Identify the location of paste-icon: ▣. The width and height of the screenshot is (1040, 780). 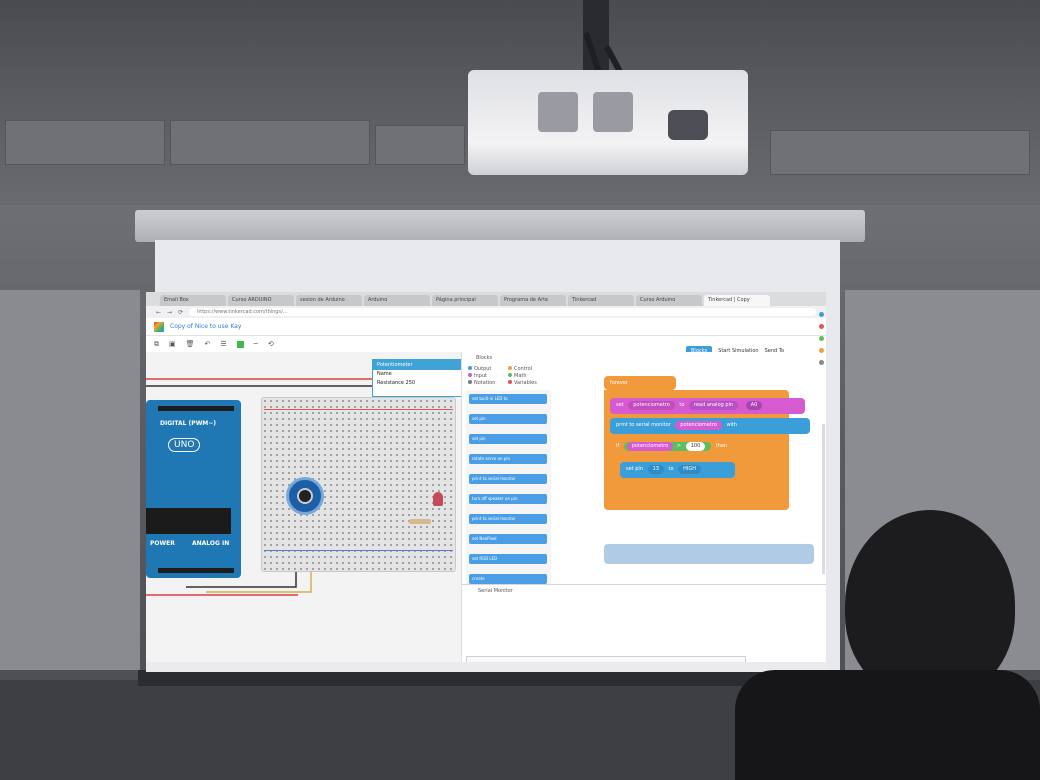
(172, 344).